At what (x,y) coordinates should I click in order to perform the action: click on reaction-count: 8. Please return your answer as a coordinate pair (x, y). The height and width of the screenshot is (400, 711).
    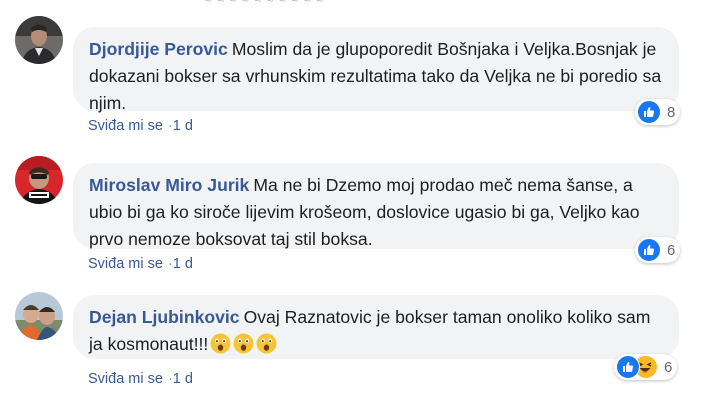
    Looking at the image, I should click on (671, 112).